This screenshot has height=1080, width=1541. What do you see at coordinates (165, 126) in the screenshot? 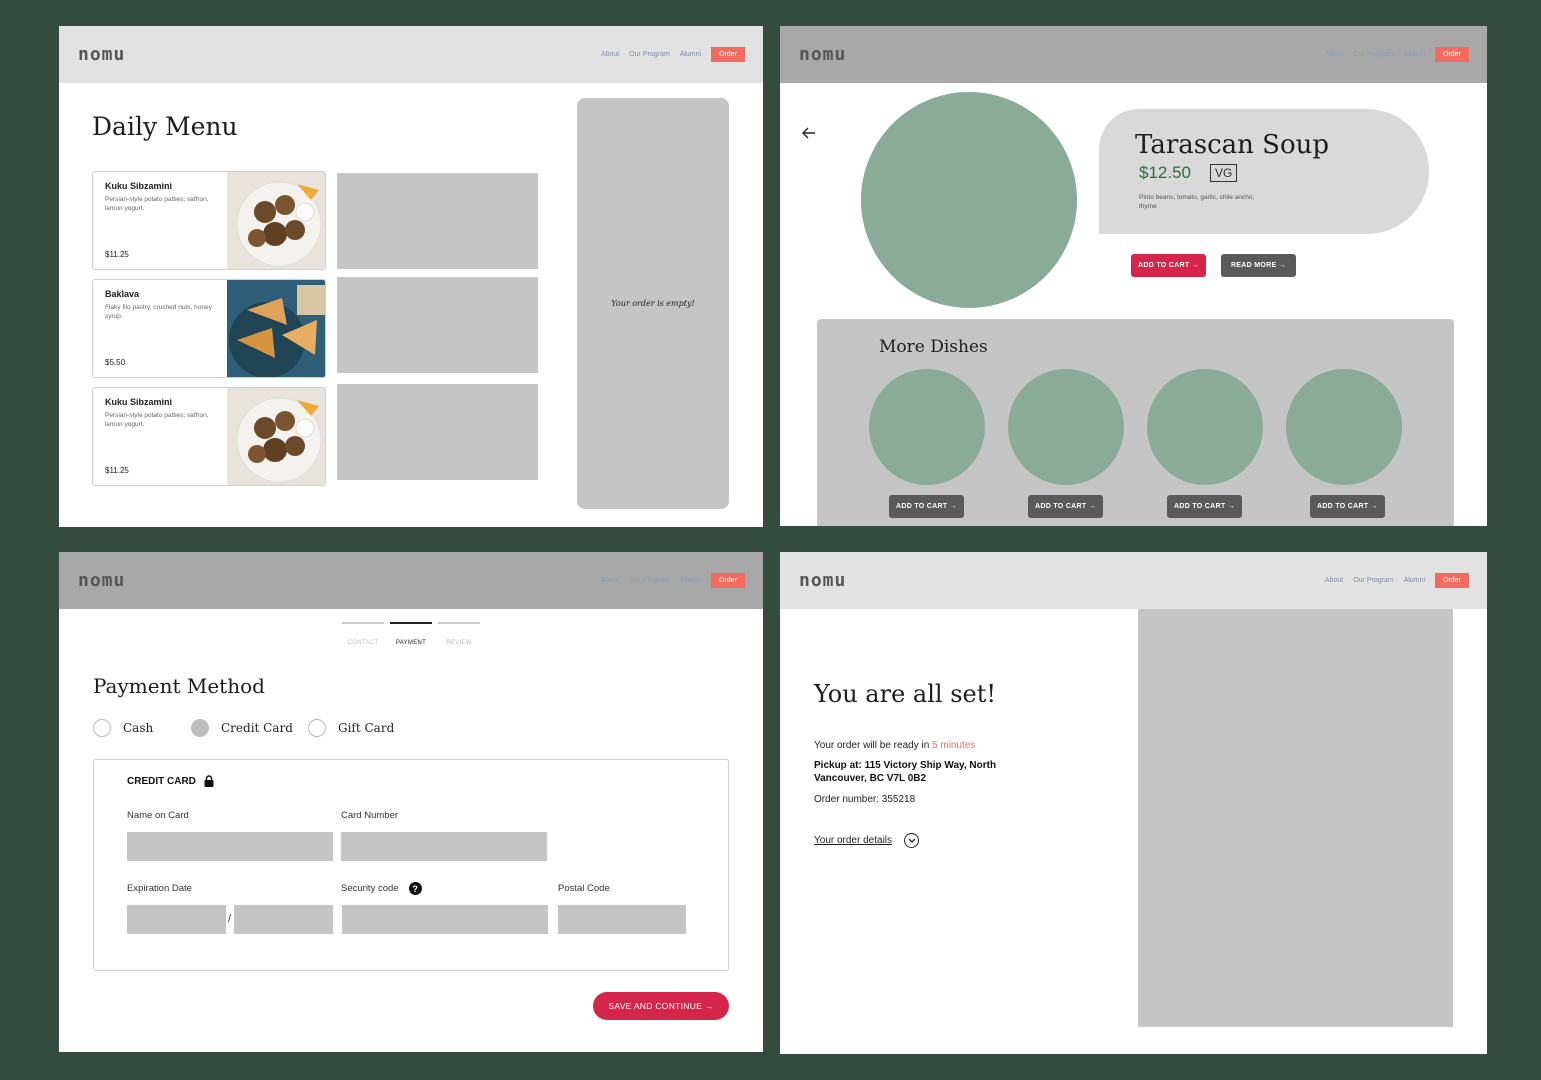
I see `page-title: Daily Menu` at bounding box center [165, 126].